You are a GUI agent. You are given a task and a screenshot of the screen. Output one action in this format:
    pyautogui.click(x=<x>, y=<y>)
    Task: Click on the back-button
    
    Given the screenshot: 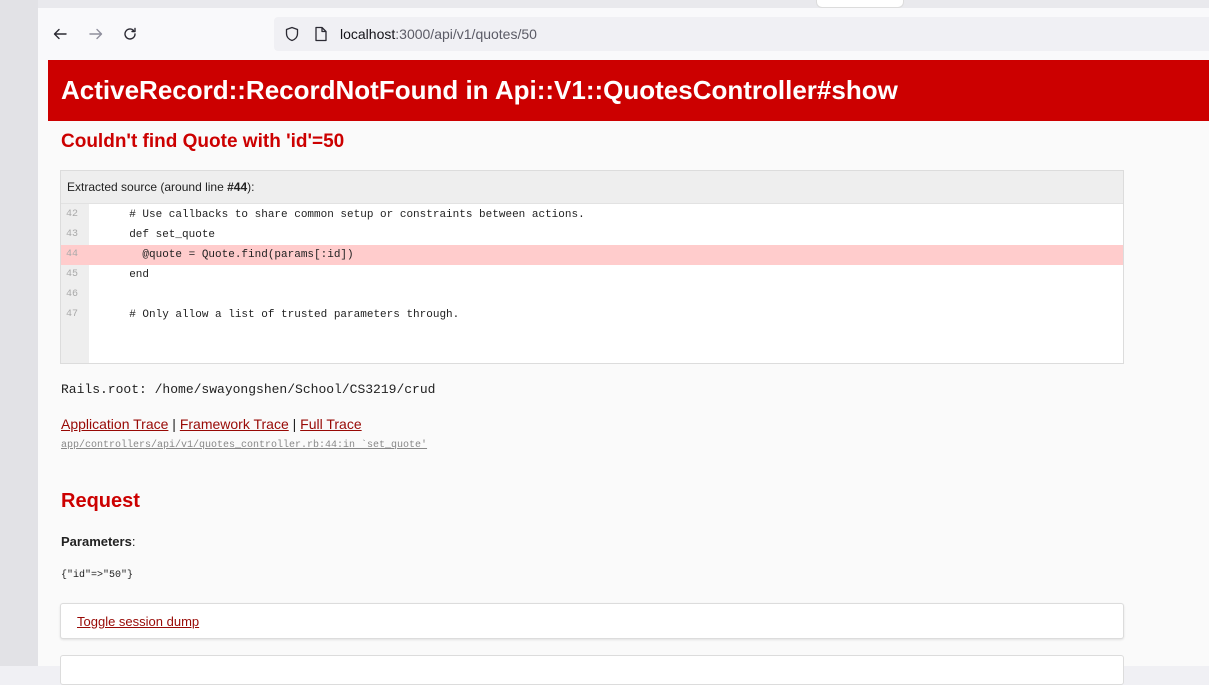 What is the action you would take?
    pyautogui.click(x=60, y=34)
    